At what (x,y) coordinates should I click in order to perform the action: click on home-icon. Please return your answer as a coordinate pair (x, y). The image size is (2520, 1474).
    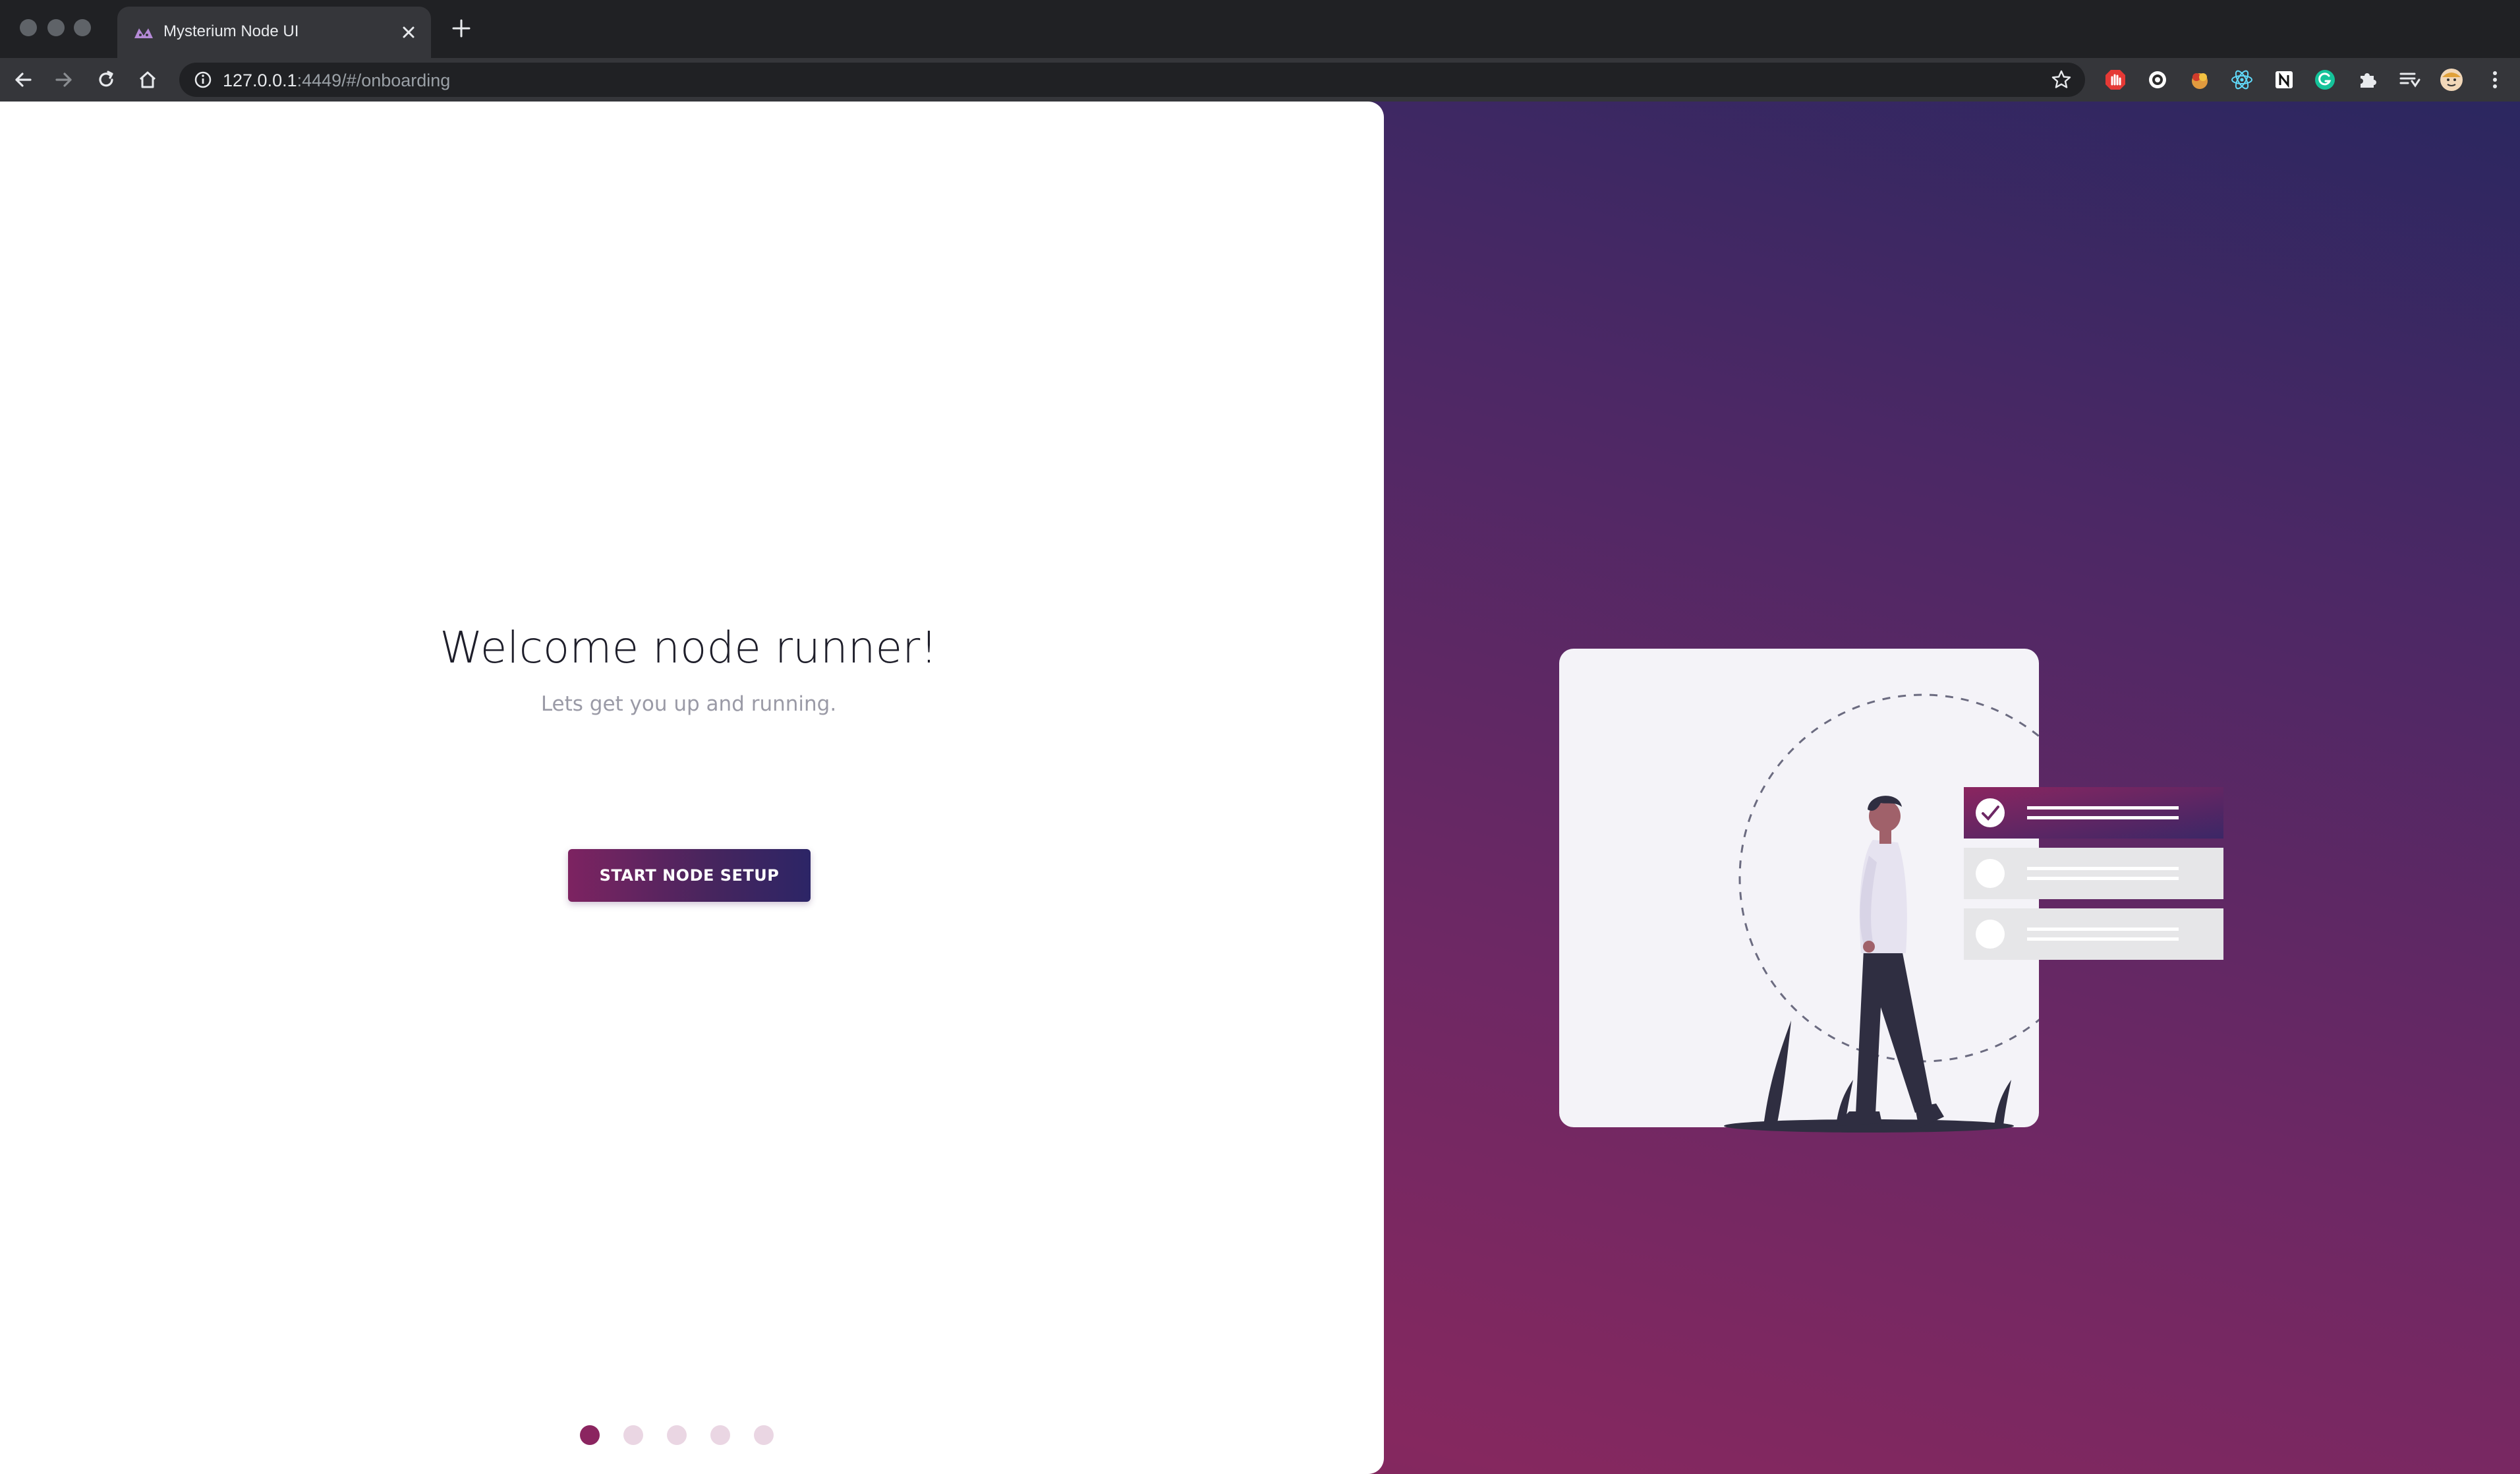
    Looking at the image, I should click on (147, 80).